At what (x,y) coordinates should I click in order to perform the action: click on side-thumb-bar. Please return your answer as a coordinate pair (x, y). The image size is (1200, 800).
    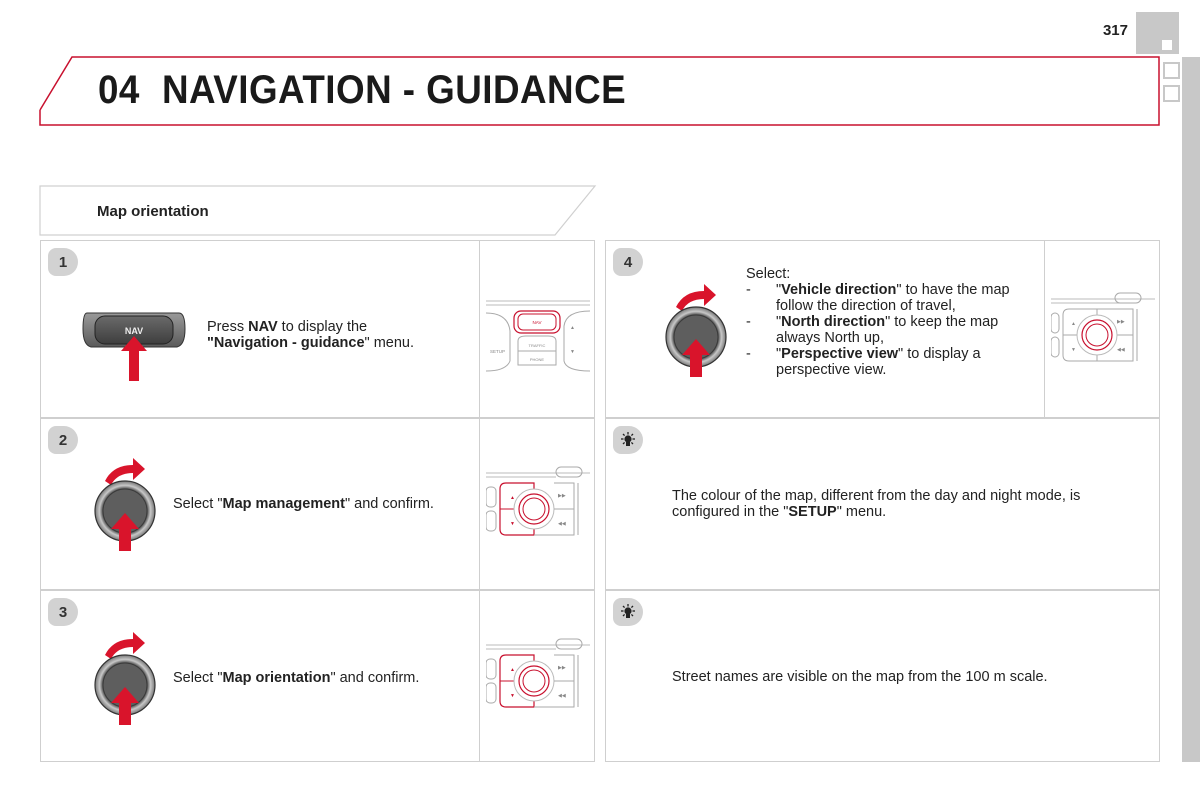
    Looking at the image, I should click on (1191, 409).